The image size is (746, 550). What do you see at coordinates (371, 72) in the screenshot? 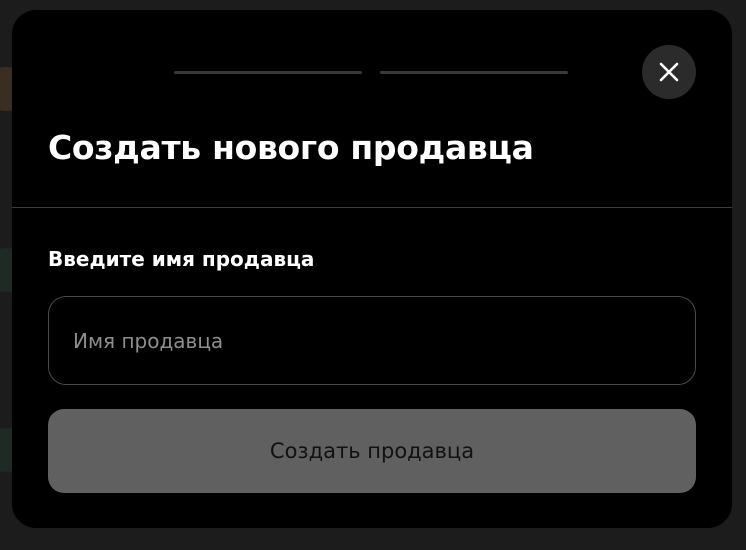
I see `step-progress` at bounding box center [371, 72].